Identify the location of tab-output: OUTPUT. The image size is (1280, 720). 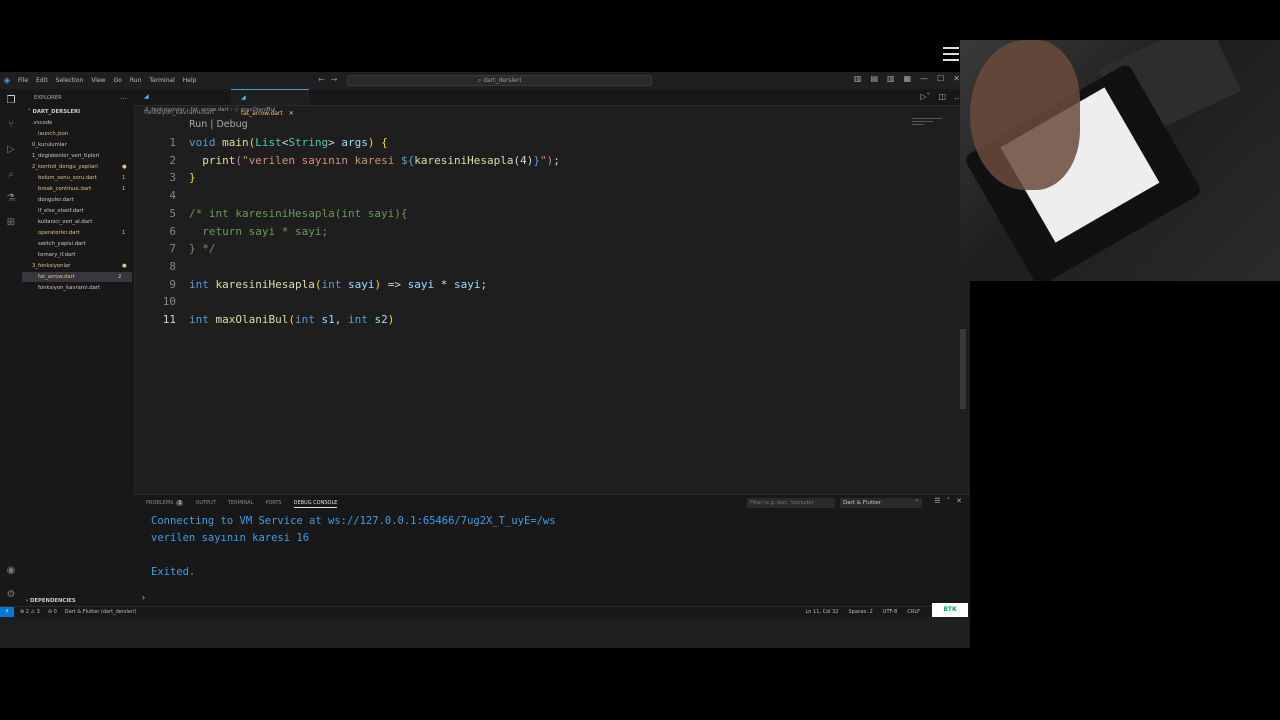
(205, 504).